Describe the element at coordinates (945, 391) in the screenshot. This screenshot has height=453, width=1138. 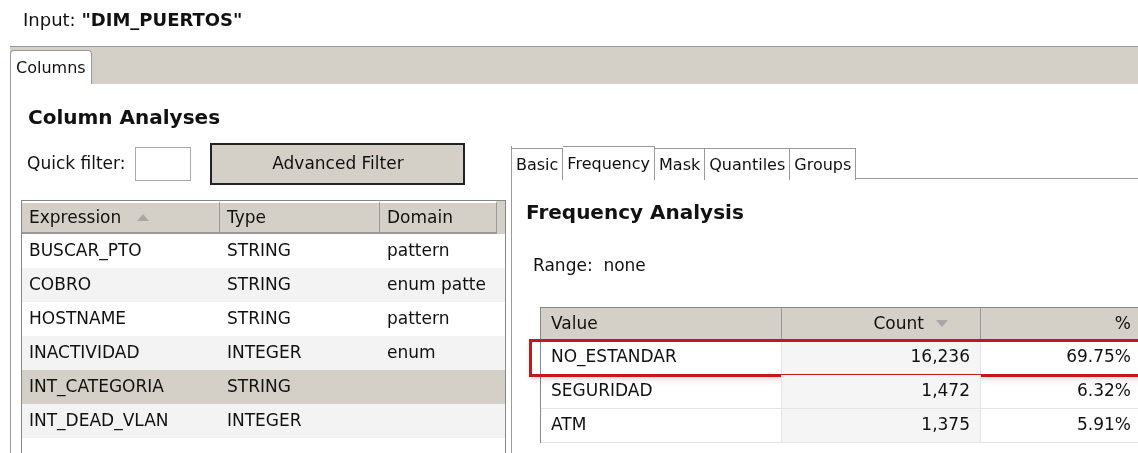
I see `table-cell-text: 1,472` at that location.